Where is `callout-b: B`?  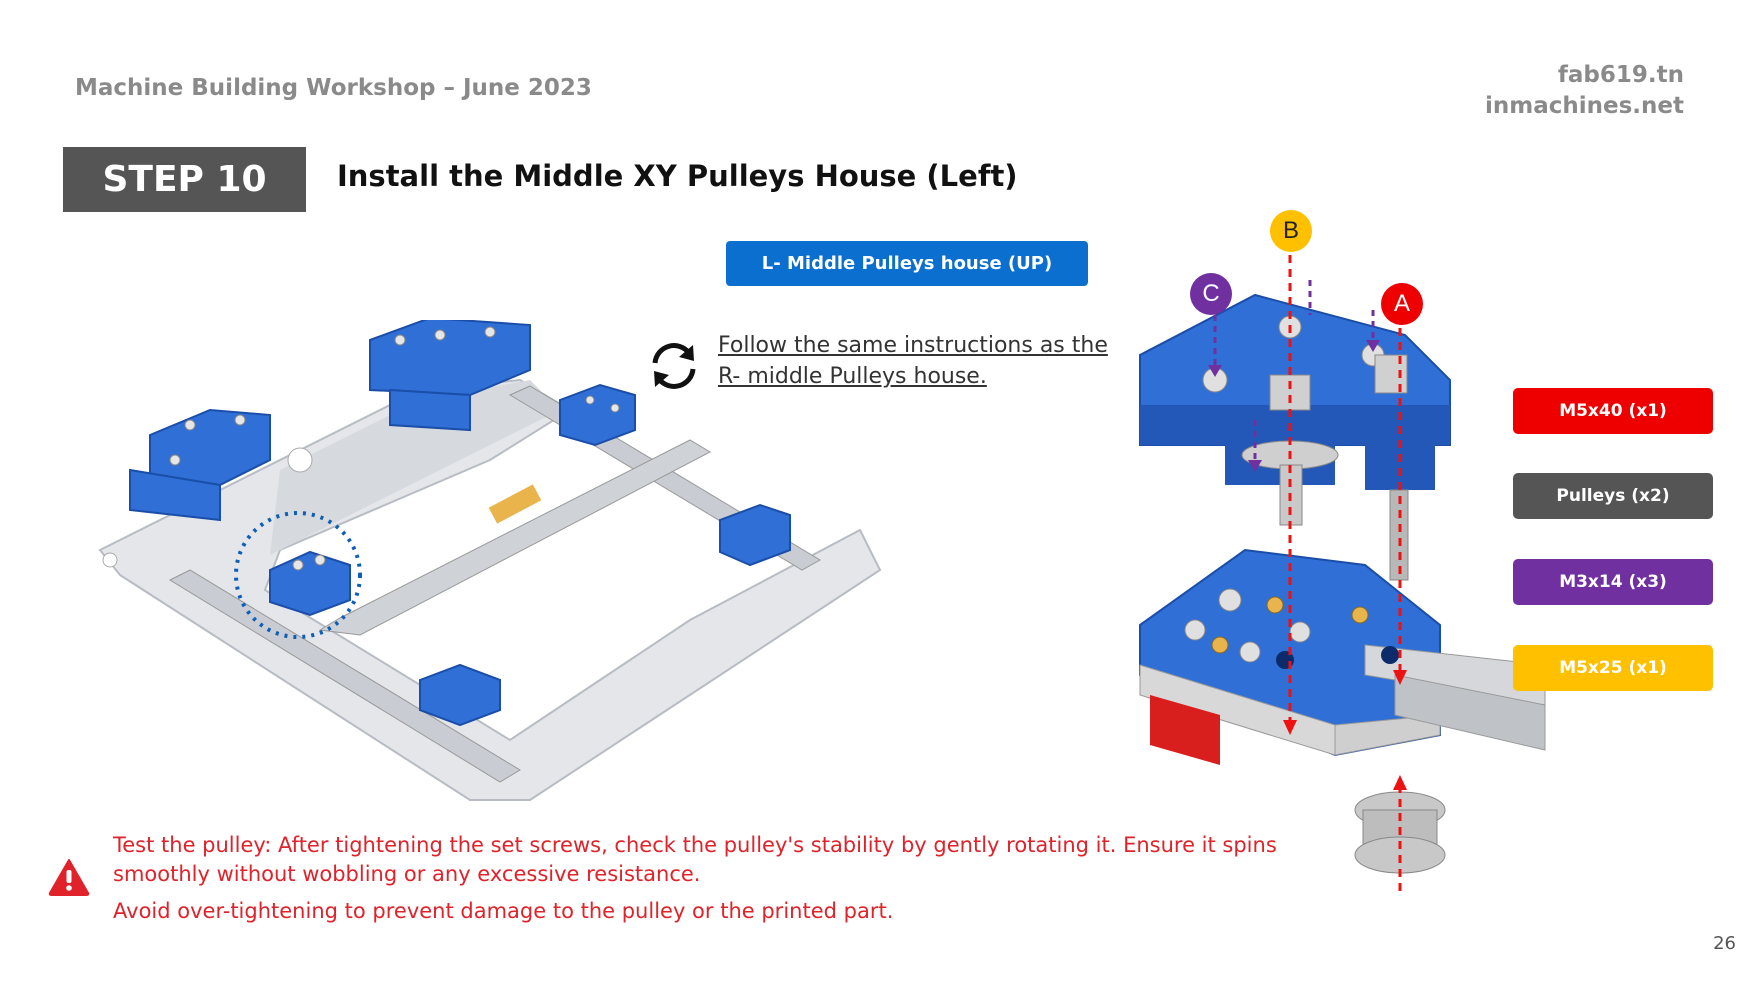
callout-b: B is located at coordinates (1291, 231).